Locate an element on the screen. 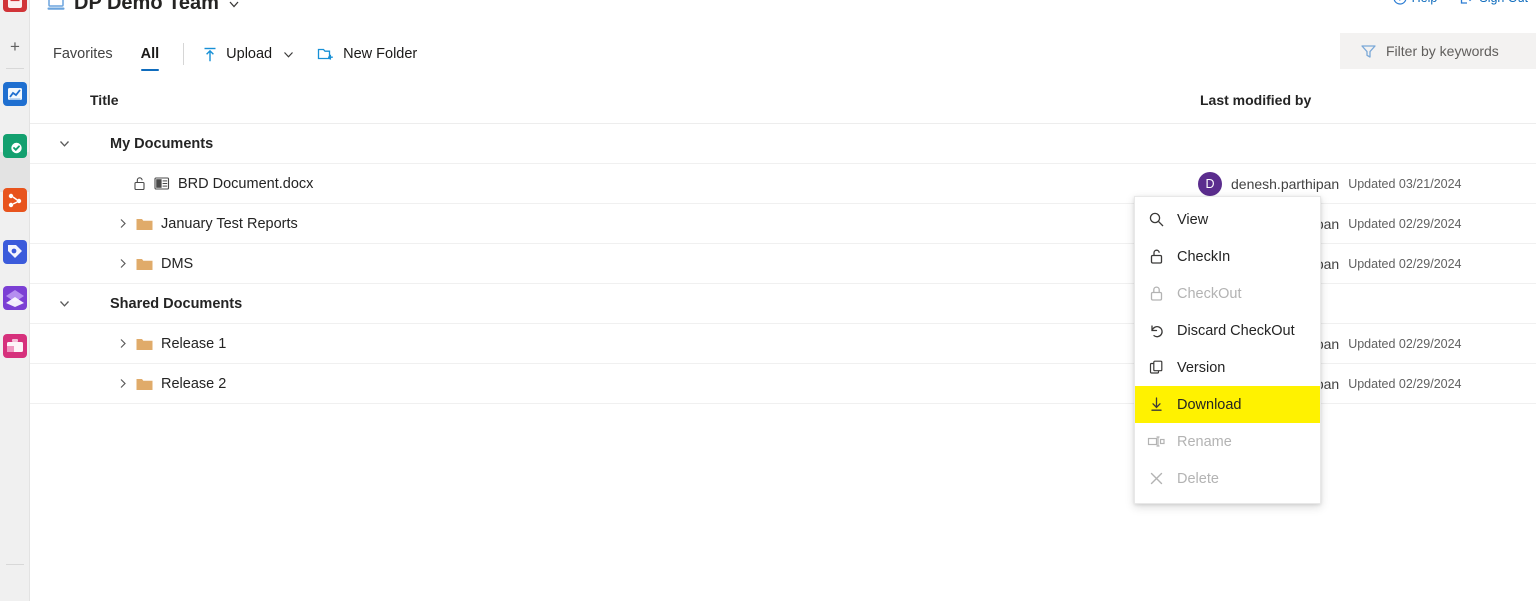 Image resolution: width=1536 pixels, height=601 pixels. last-modified-cell: D denesh.parthipan Updated 03/21/2024 is located at coordinates (1330, 183).